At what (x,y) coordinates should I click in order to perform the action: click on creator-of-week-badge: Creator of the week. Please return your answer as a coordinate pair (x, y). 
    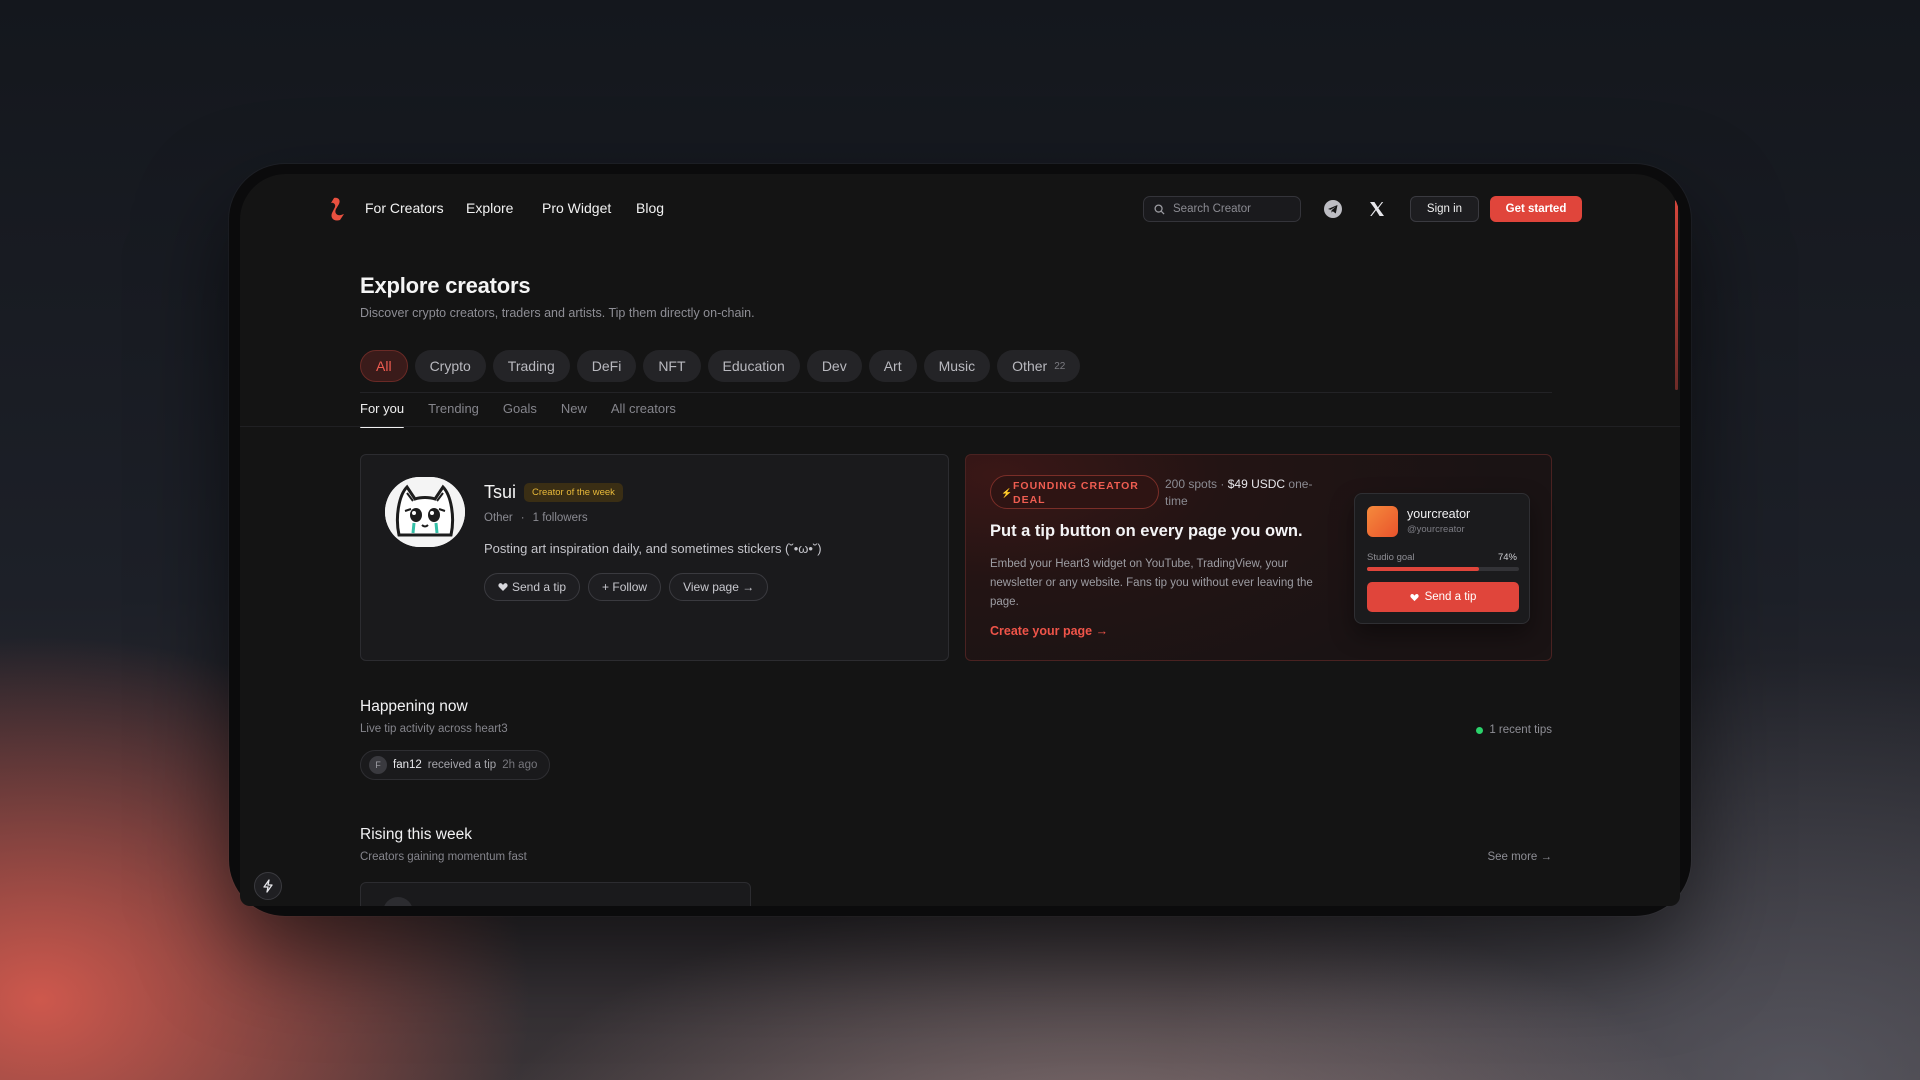
    Looking at the image, I should click on (573, 492).